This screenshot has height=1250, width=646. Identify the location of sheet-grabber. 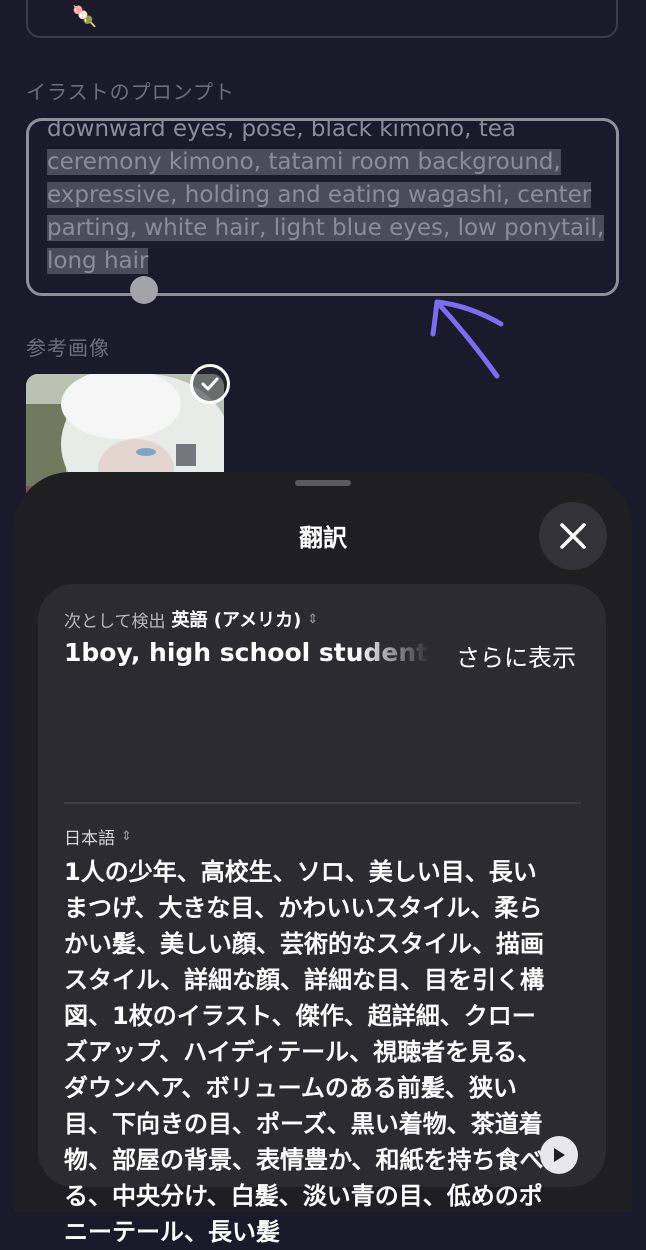
(323, 483).